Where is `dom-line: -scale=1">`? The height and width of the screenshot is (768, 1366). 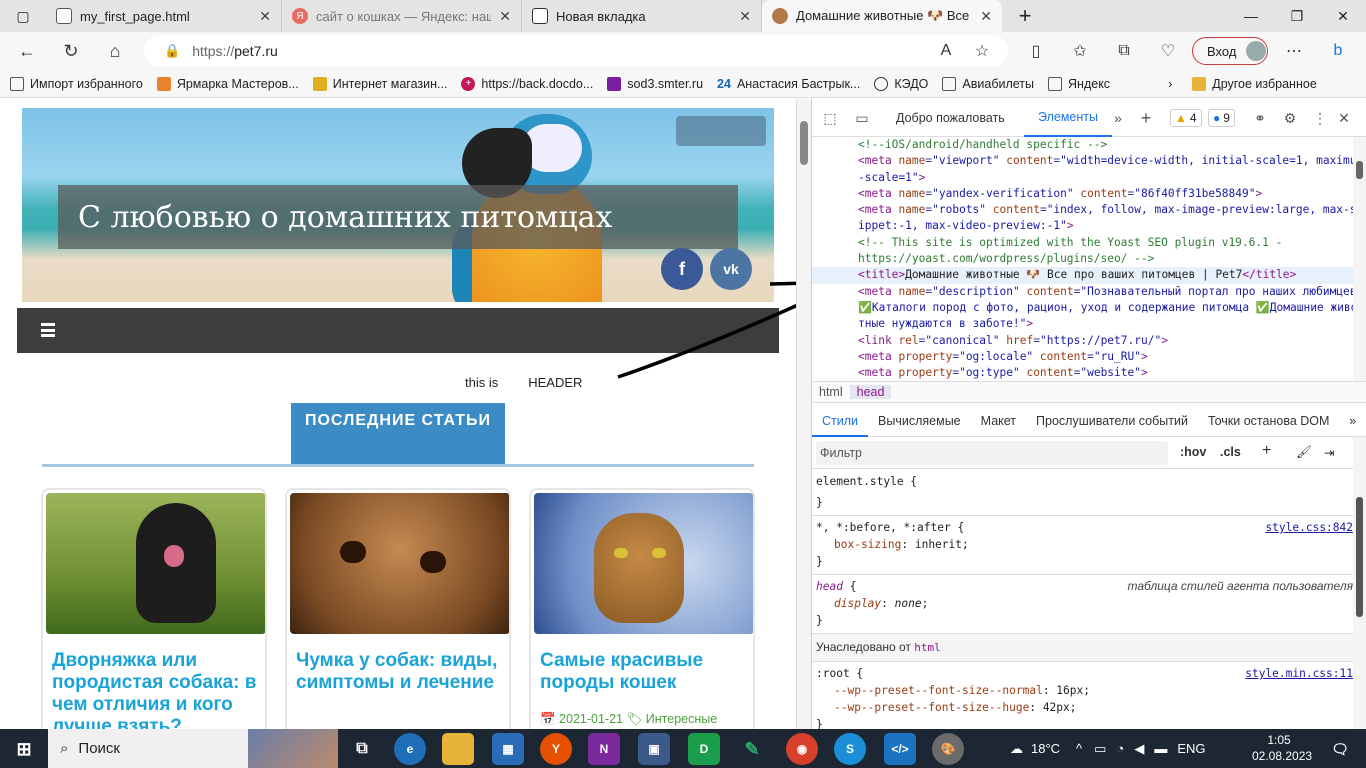 dom-line: -scale=1"> is located at coordinates (1082, 178).